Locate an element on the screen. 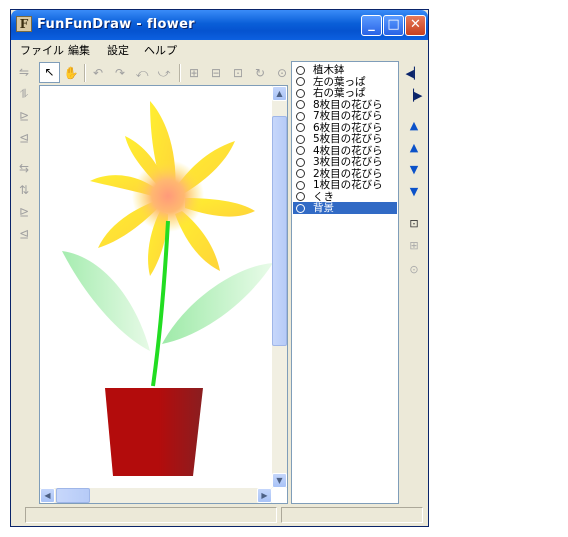 This screenshot has height=537, width=568. layer-item: 8枚目の花びら is located at coordinates (345, 105).